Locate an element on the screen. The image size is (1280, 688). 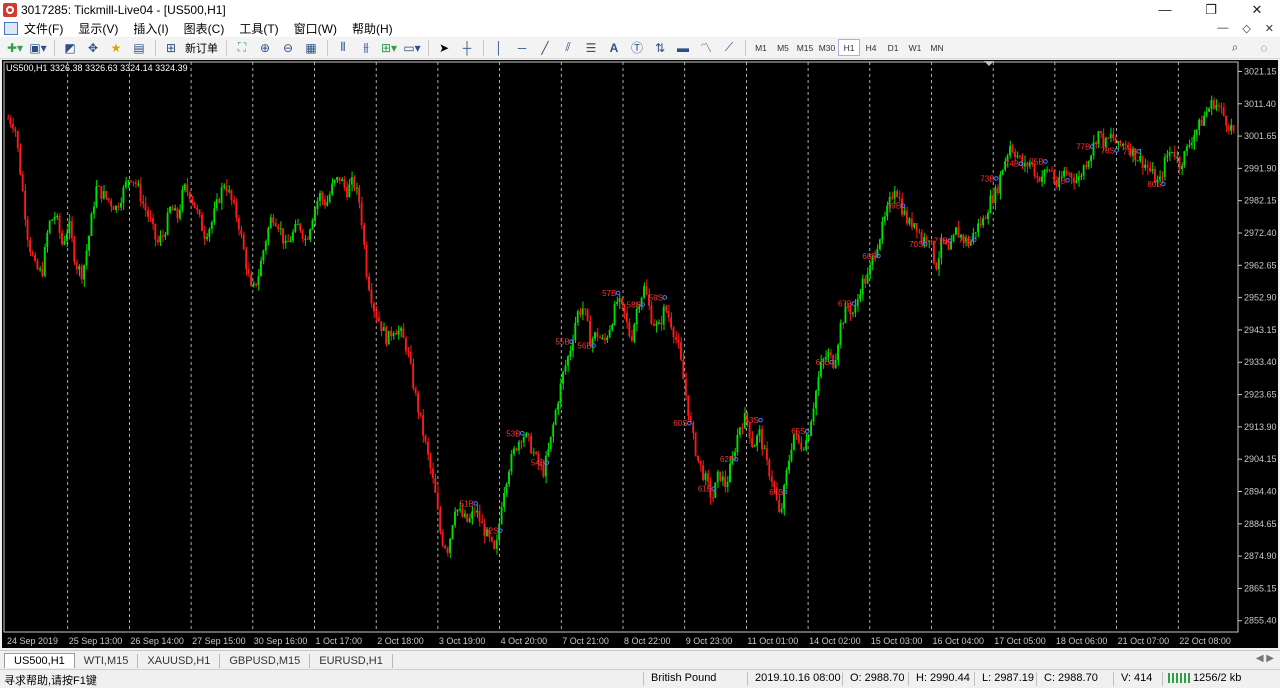
zoom-out-icon: ⊖ is located at coordinates (288, 48).